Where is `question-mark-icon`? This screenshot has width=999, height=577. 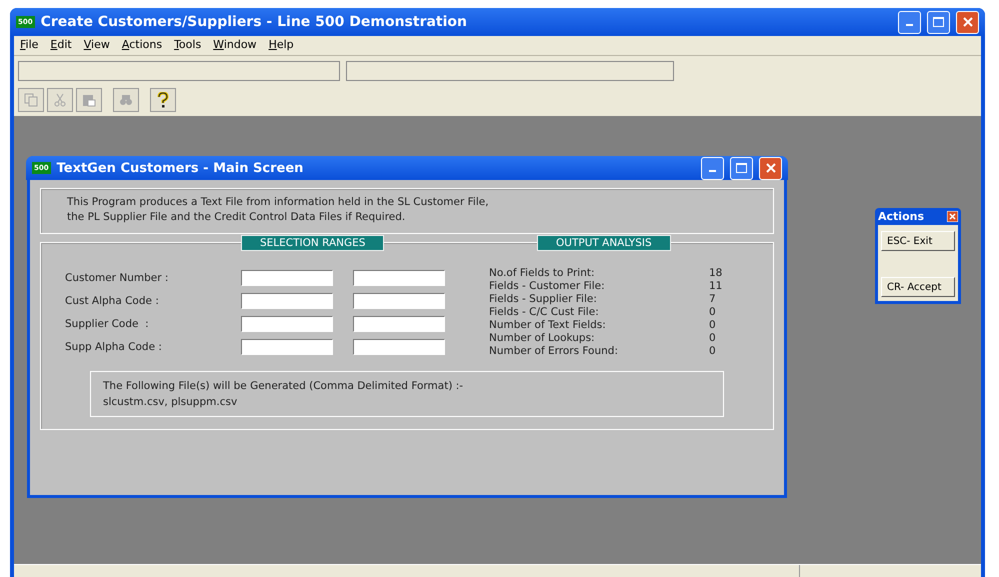 question-mark-icon is located at coordinates (163, 100).